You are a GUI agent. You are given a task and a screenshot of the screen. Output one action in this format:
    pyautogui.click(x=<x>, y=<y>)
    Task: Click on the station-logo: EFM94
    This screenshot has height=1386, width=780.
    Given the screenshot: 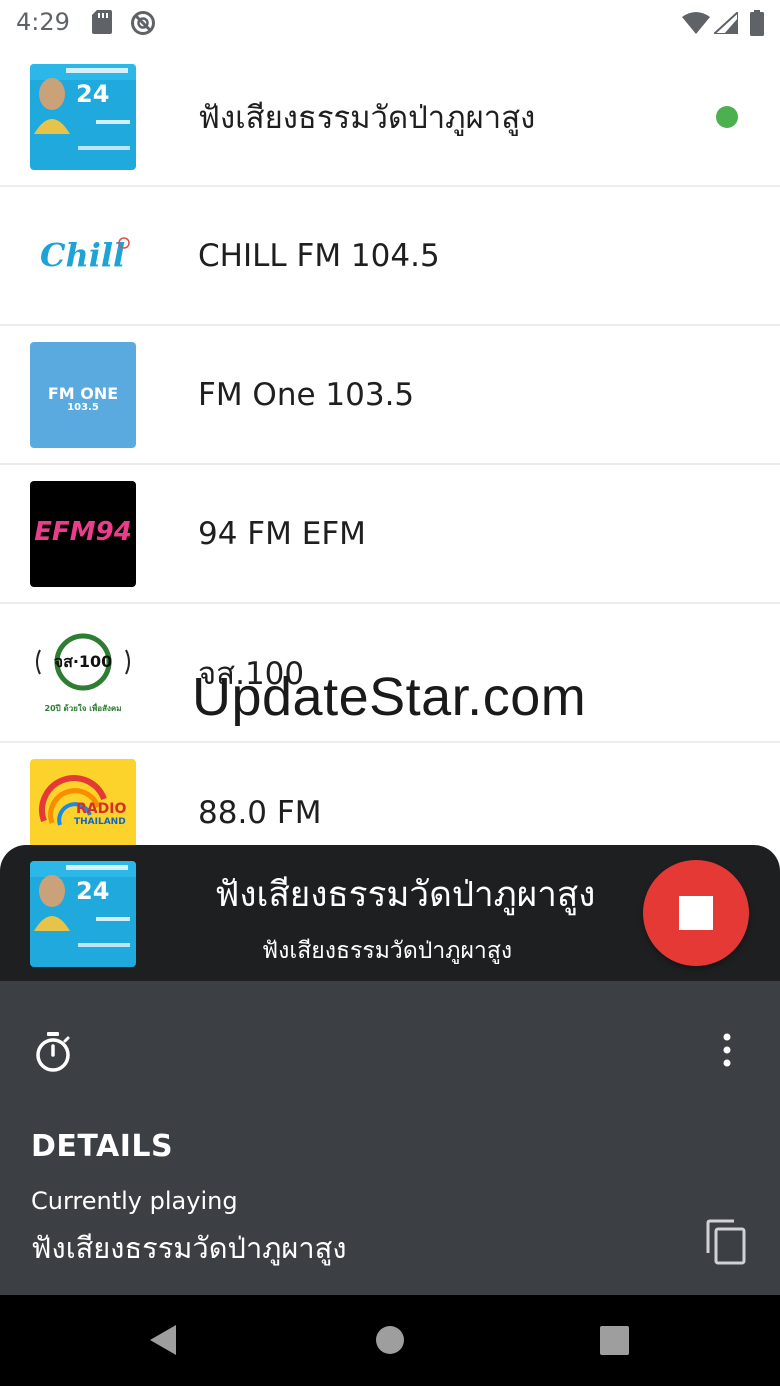 What is the action you would take?
    pyautogui.click(x=83, y=534)
    